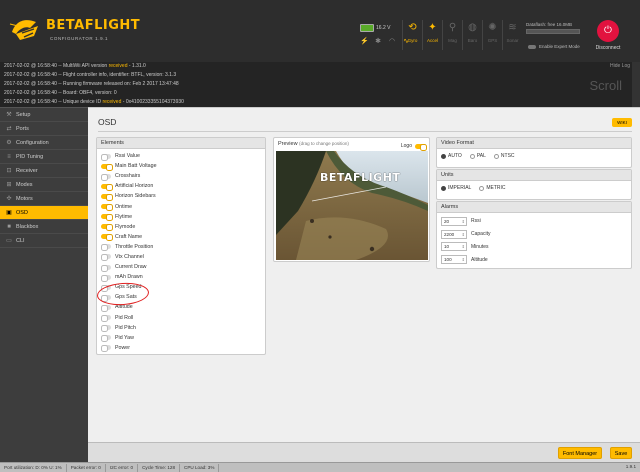 This screenshot has width=640, height=472. Describe the element at coordinates (44, 115) in the screenshot. I see `sidebar-item-setup: ⚒ Setup` at that location.